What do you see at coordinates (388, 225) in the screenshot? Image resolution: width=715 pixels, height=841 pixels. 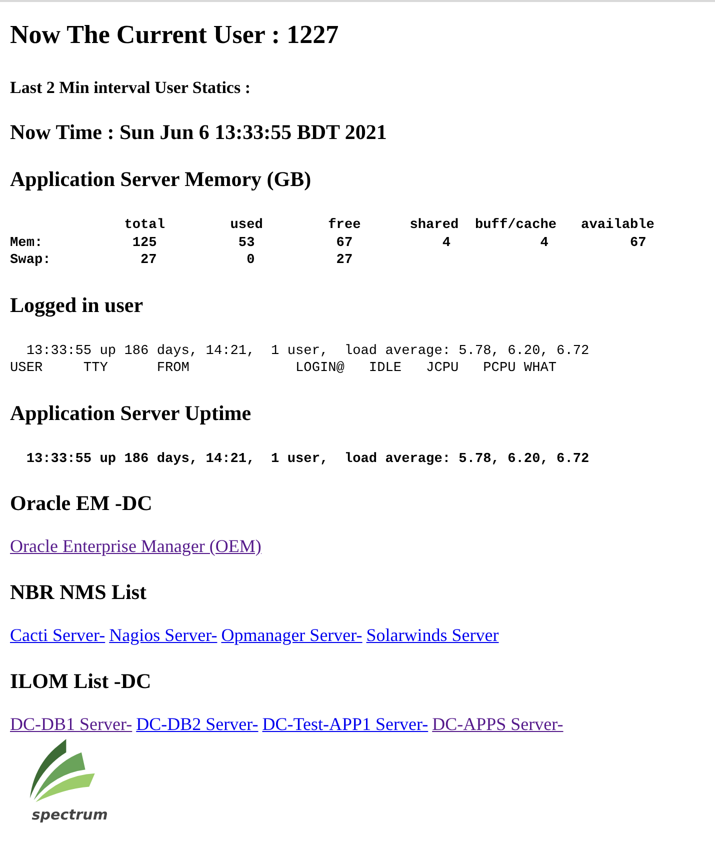 I see `command-output-line: total used free shared buff/cache available` at bounding box center [388, 225].